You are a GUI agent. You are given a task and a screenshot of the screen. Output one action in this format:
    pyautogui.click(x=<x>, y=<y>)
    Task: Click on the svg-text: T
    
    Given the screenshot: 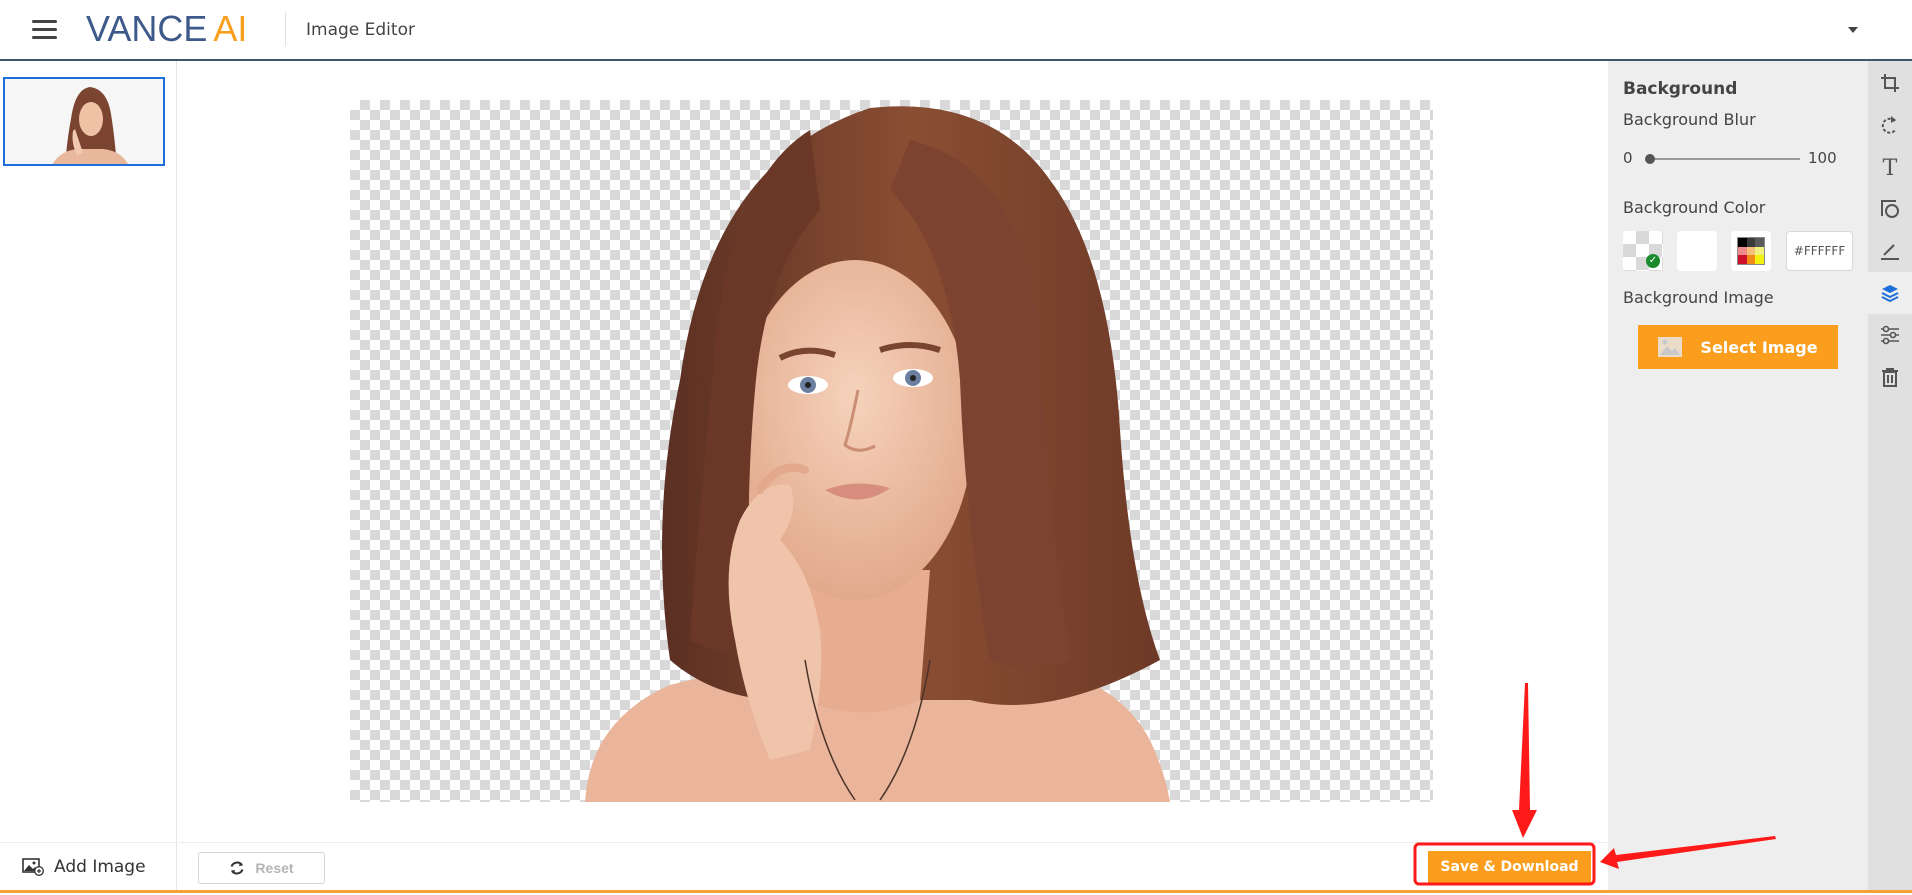 What is the action you would take?
    pyautogui.click(x=1890, y=167)
    